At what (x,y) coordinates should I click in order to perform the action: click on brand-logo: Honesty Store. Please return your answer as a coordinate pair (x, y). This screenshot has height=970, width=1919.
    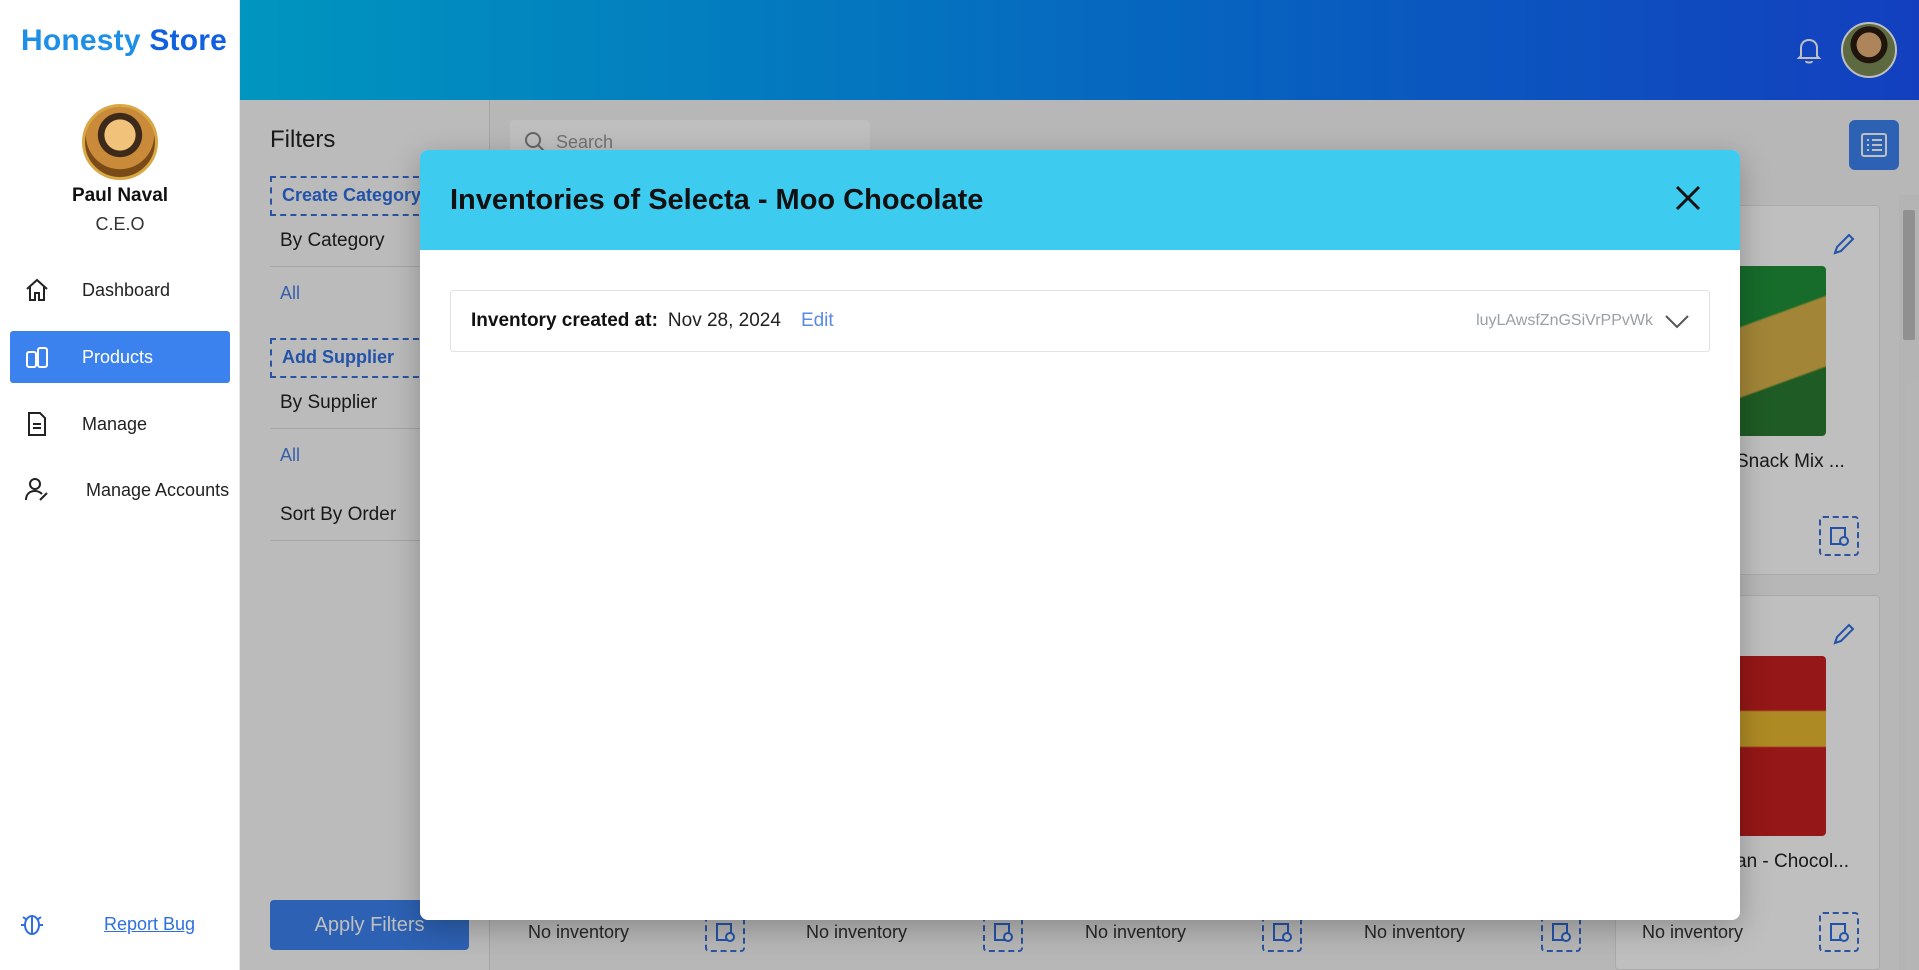
    Looking at the image, I should click on (124, 41).